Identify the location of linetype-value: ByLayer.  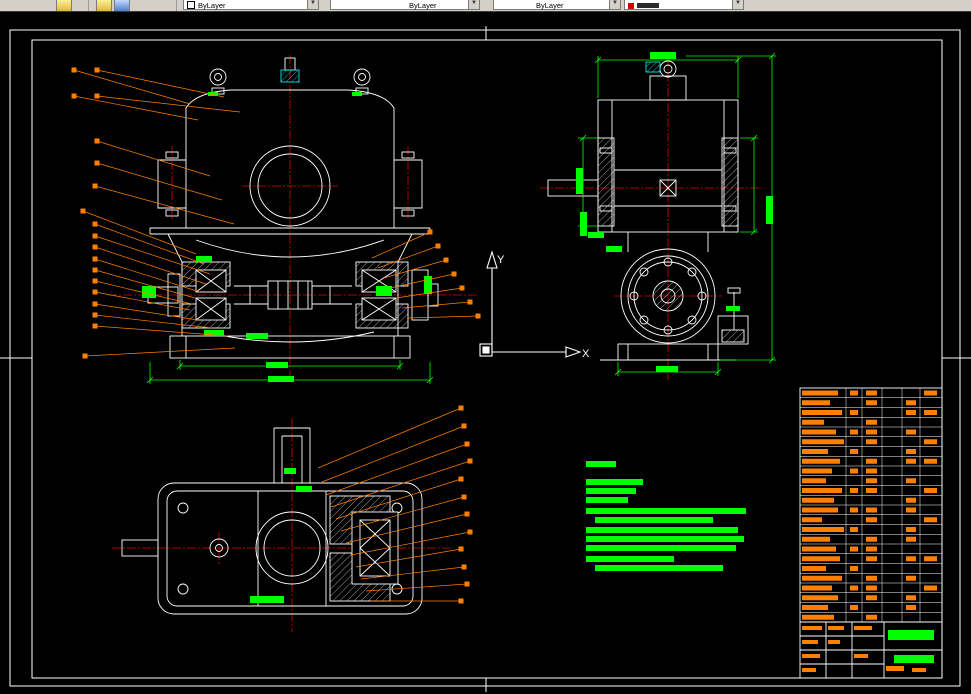
(423, 5).